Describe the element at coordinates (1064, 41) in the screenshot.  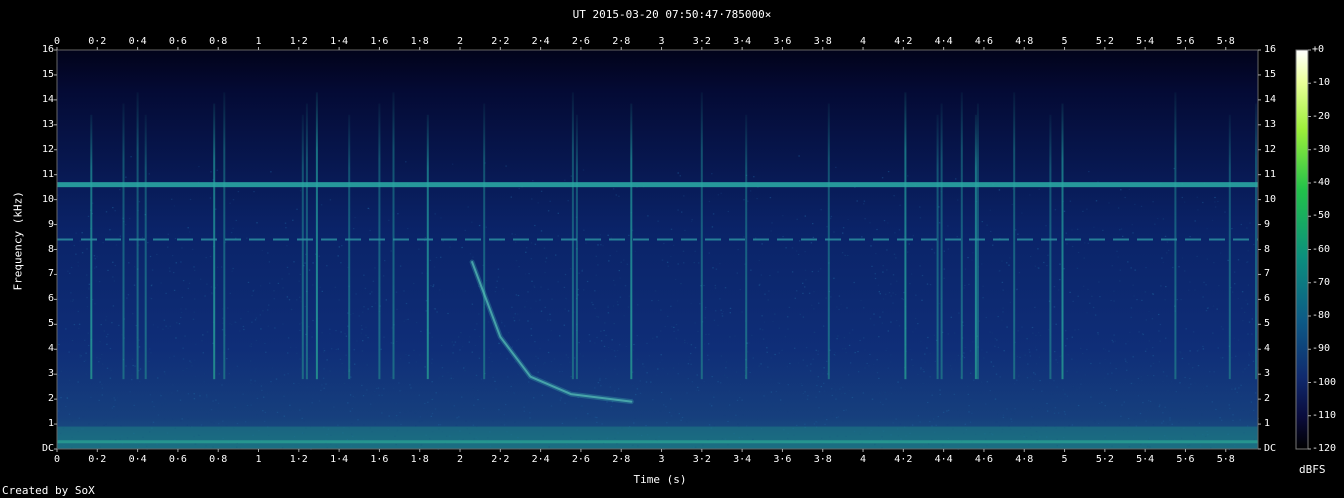
I see `x-tick-label-top: 5` at that location.